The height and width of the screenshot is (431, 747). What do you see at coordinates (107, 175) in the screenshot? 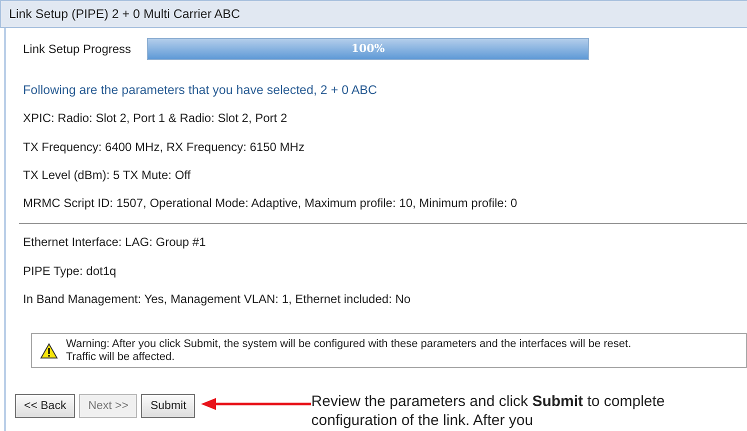
I see `parameter-text: TX Level (dBm): 5 TX Mute: Off` at bounding box center [107, 175].